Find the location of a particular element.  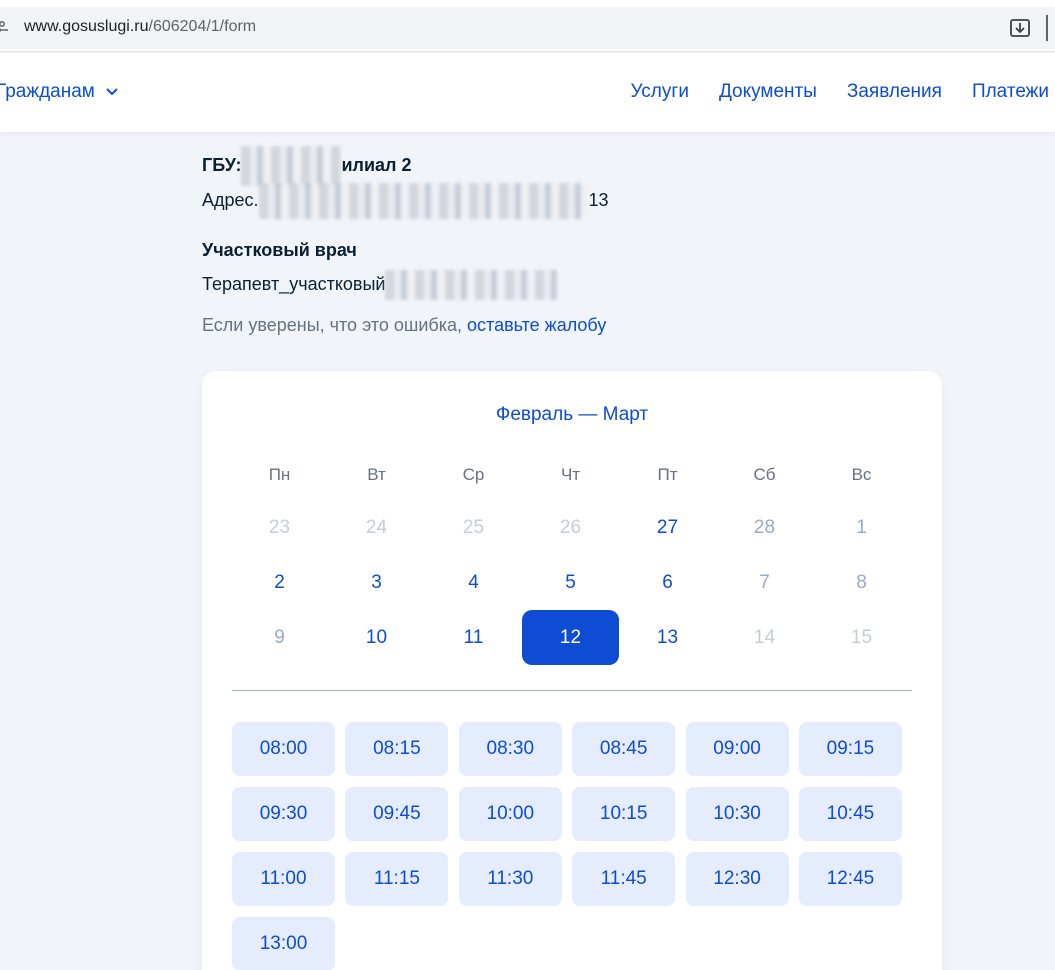

day-number: 4 is located at coordinates (473, 582).